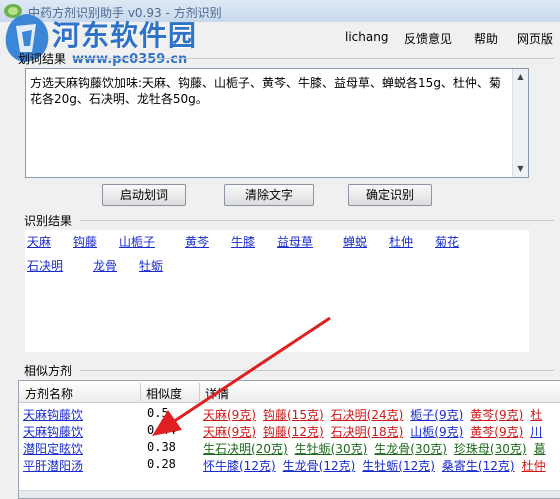  What do you see at coordinates (239, 466) in the screenshot?
I see `detail-herb: 怀牛膝(12克)` at bounding box center [239, 466].